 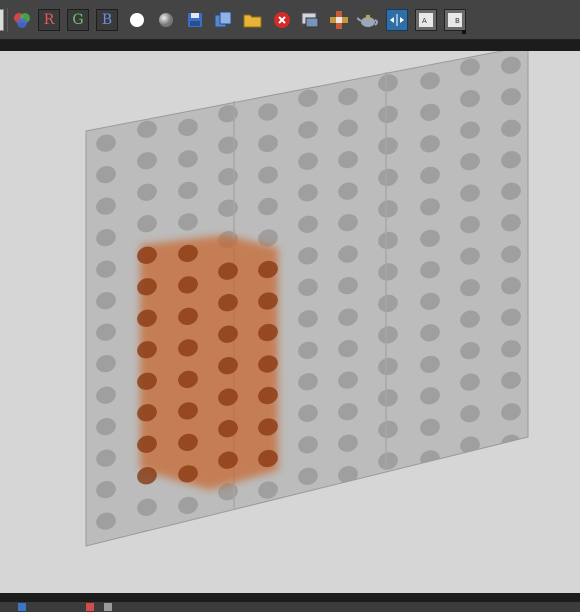 I want to click on mono-channel-icon, so click(x=2, y=20).